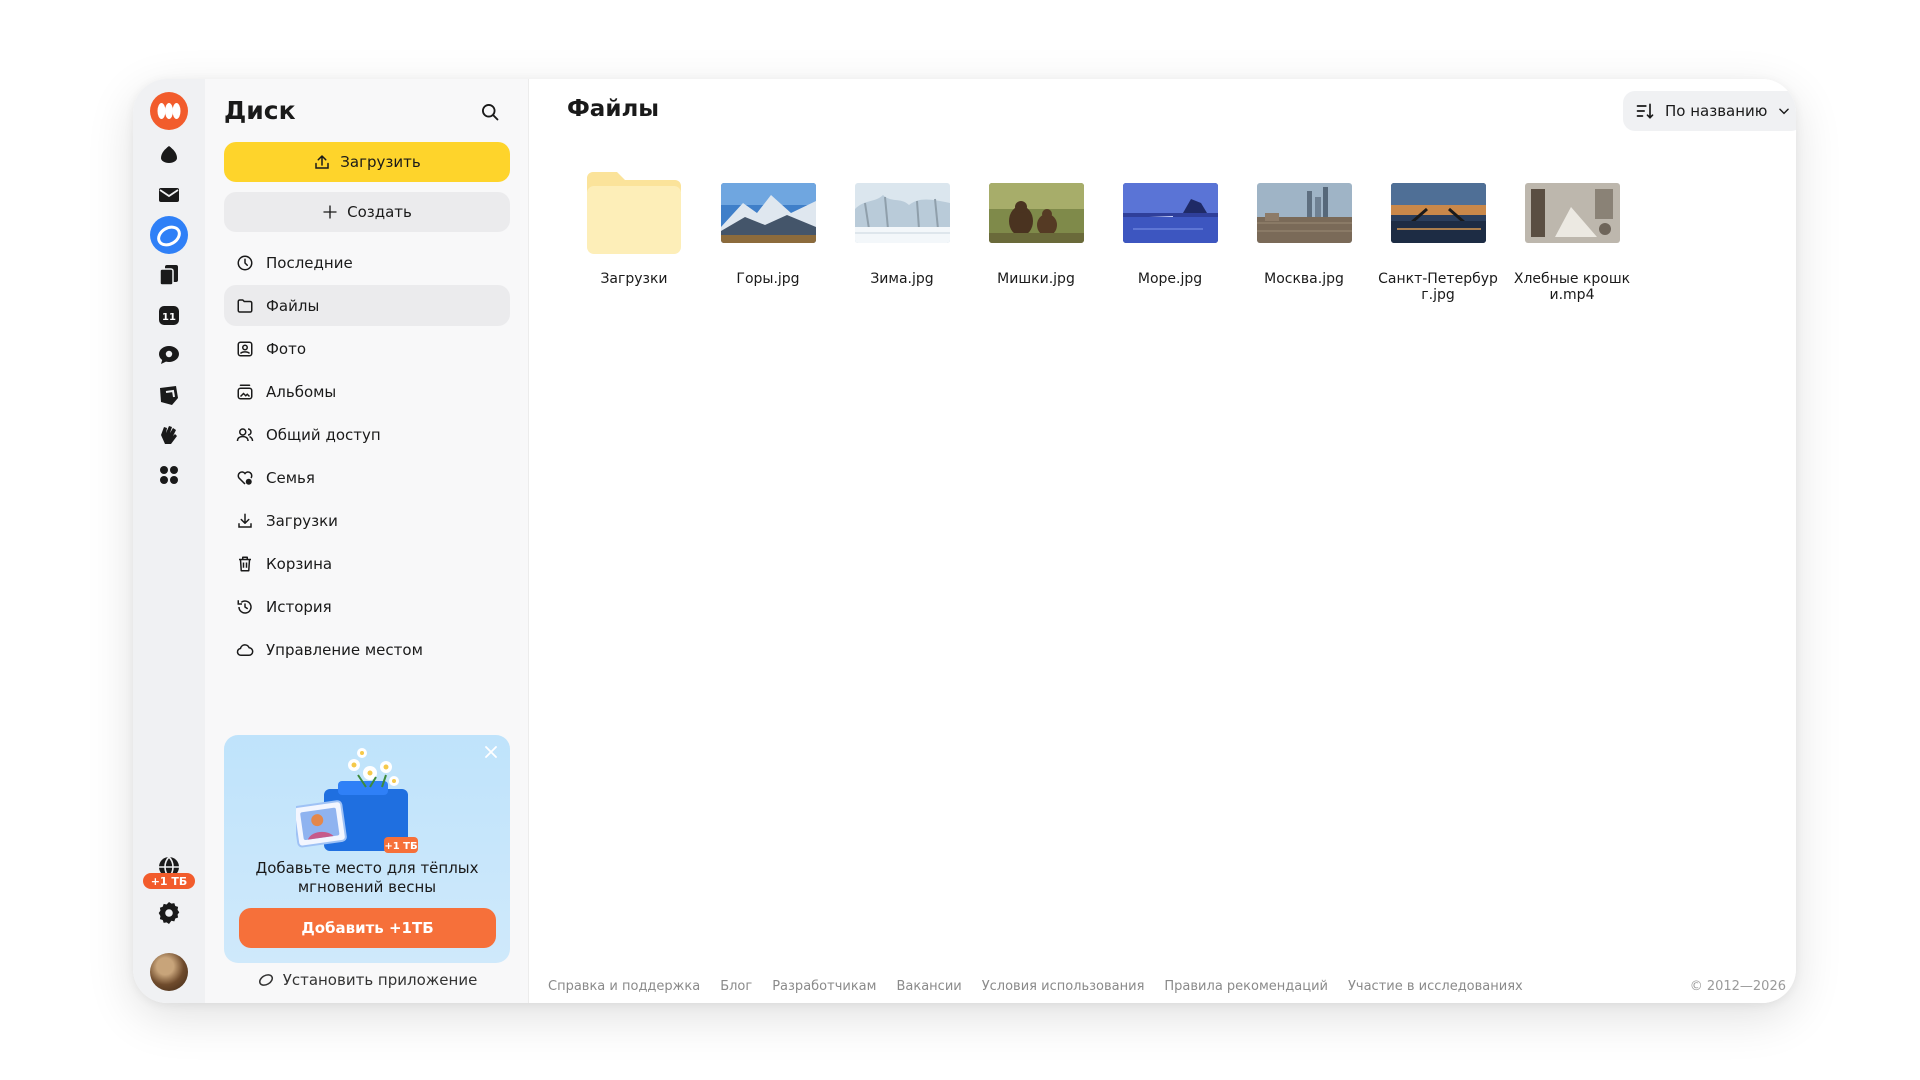  I want to click on file-name: Загрузки, so click(634, 279).